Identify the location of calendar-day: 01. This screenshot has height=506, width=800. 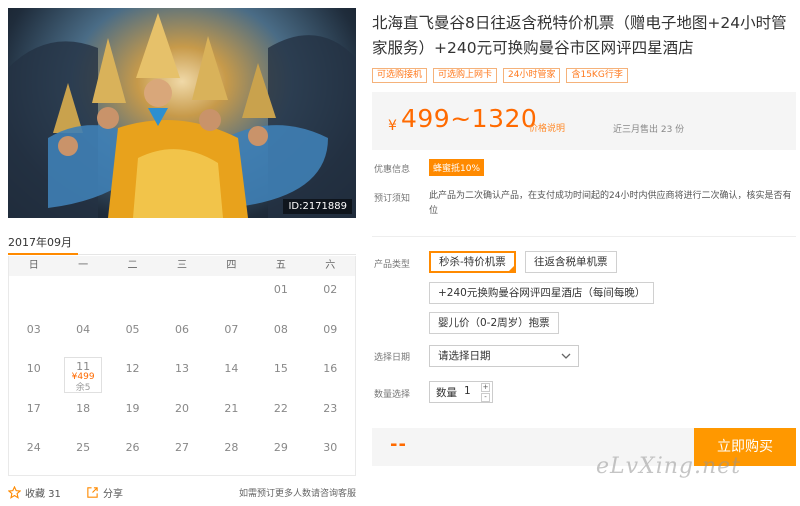
(280, 296).